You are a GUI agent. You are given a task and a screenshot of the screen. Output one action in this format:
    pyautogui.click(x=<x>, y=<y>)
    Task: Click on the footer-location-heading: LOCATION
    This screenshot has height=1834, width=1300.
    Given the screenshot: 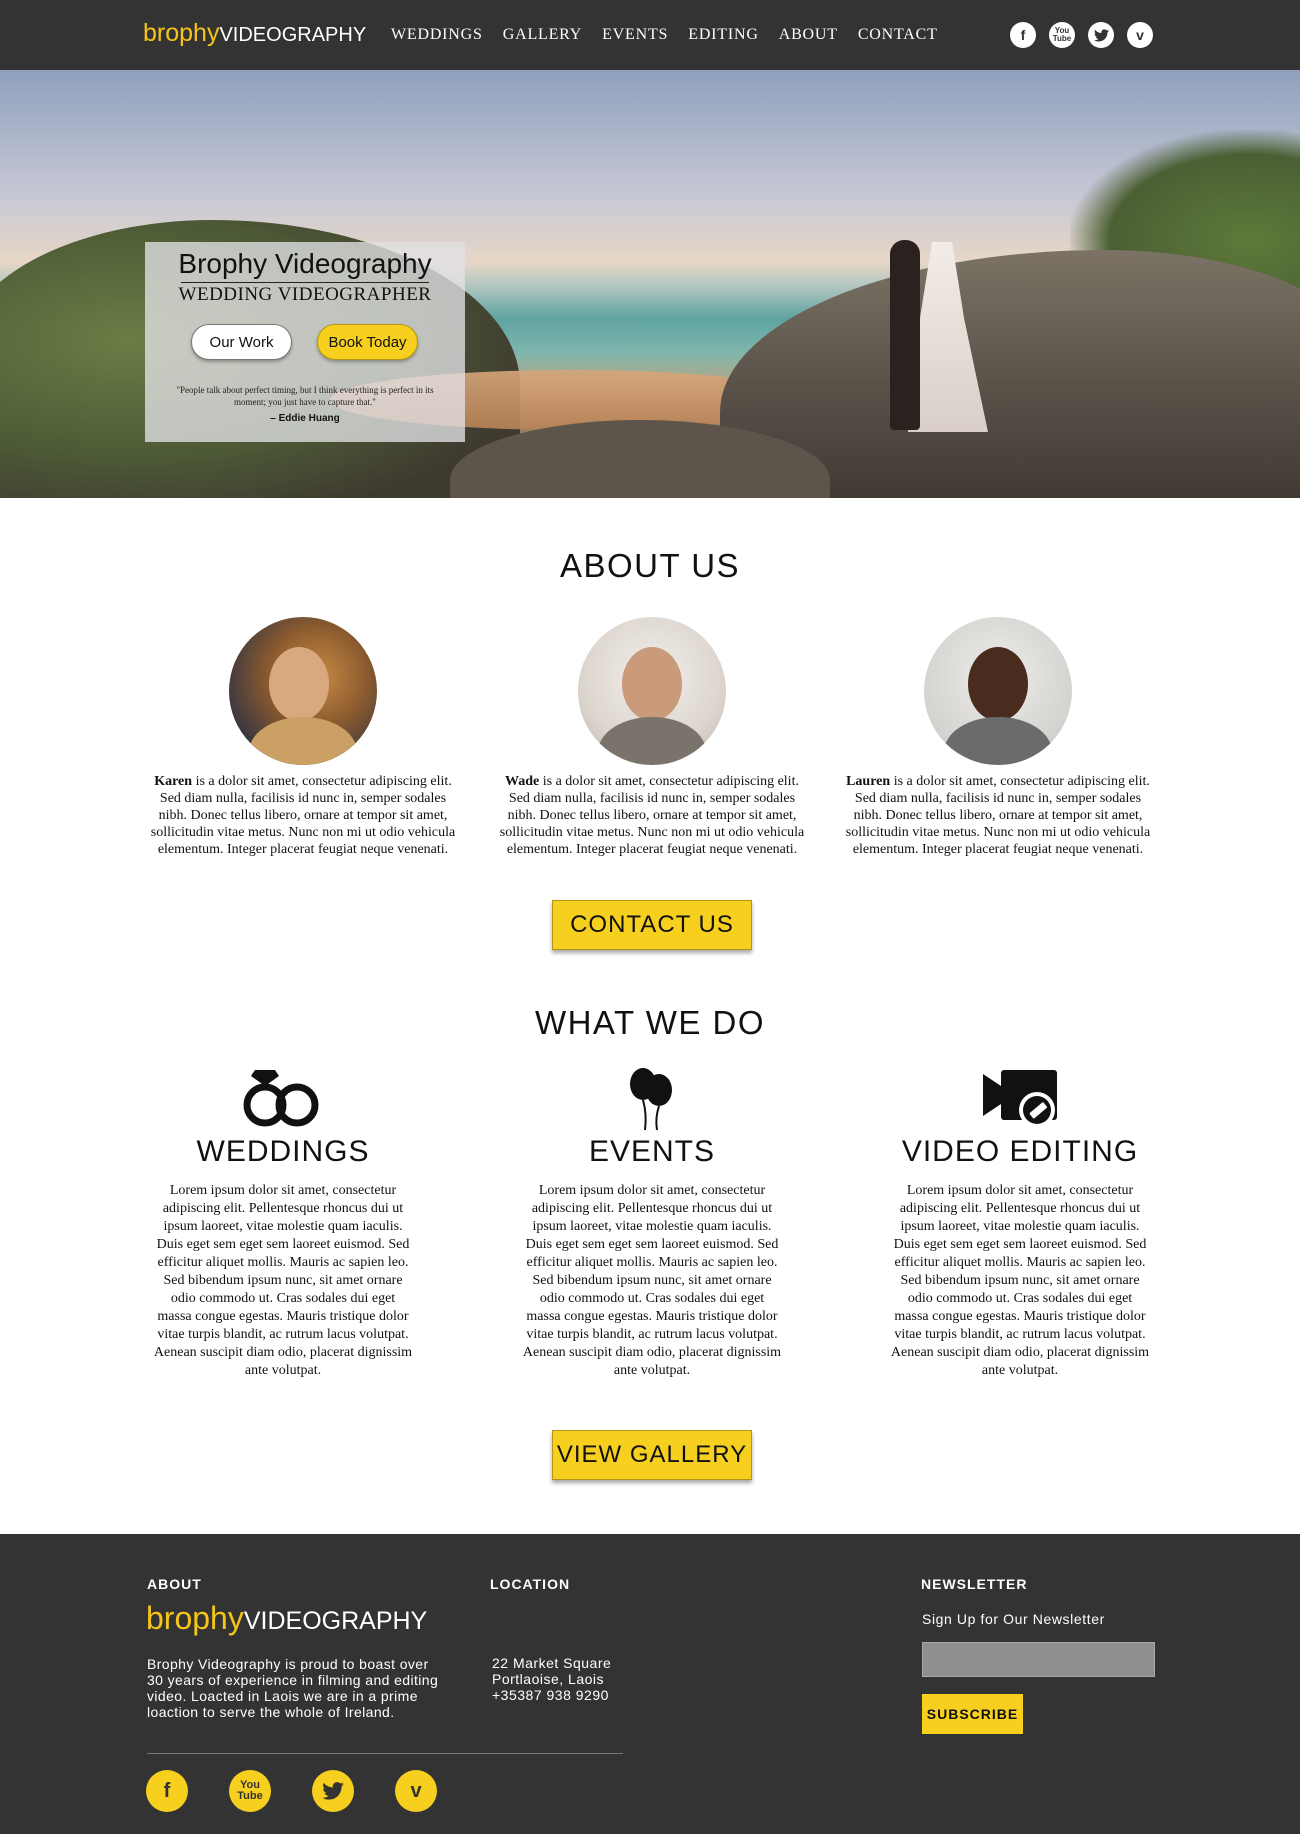 What is the action you would take?
    pyautogui.click(x=530, y=1584)
    